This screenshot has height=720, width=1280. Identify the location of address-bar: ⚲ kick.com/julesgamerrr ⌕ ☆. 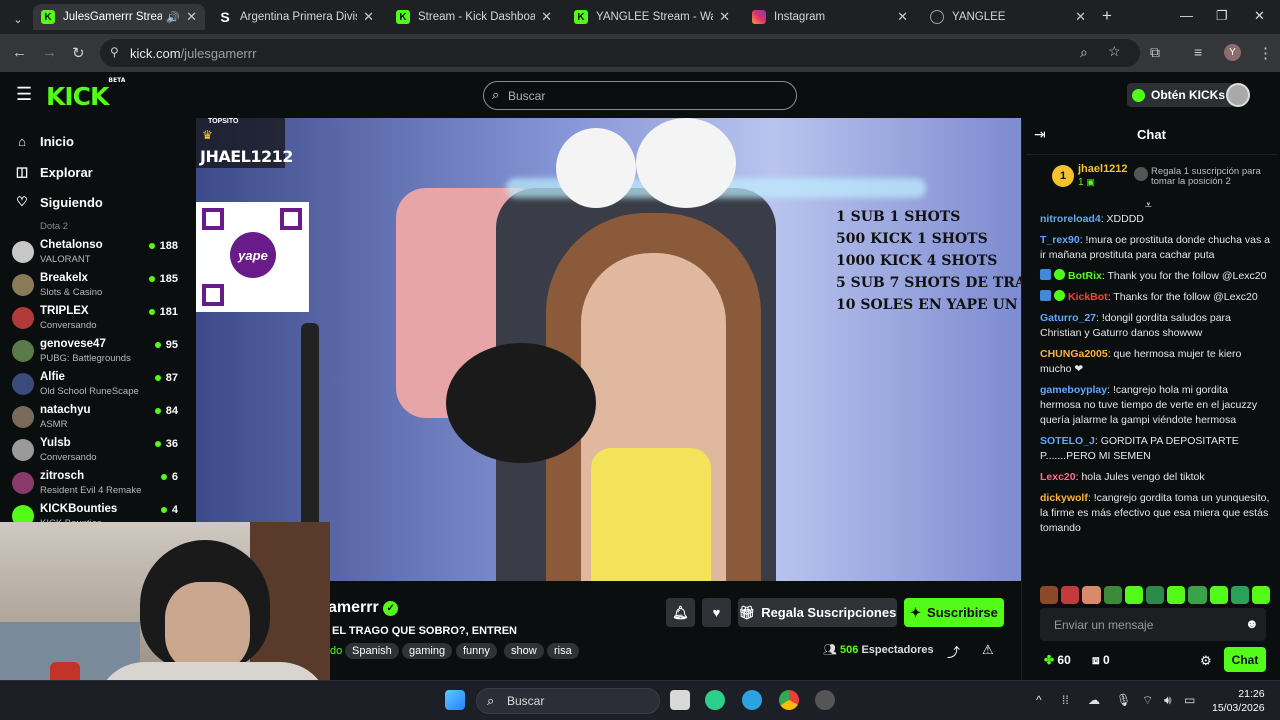
(620, 53).